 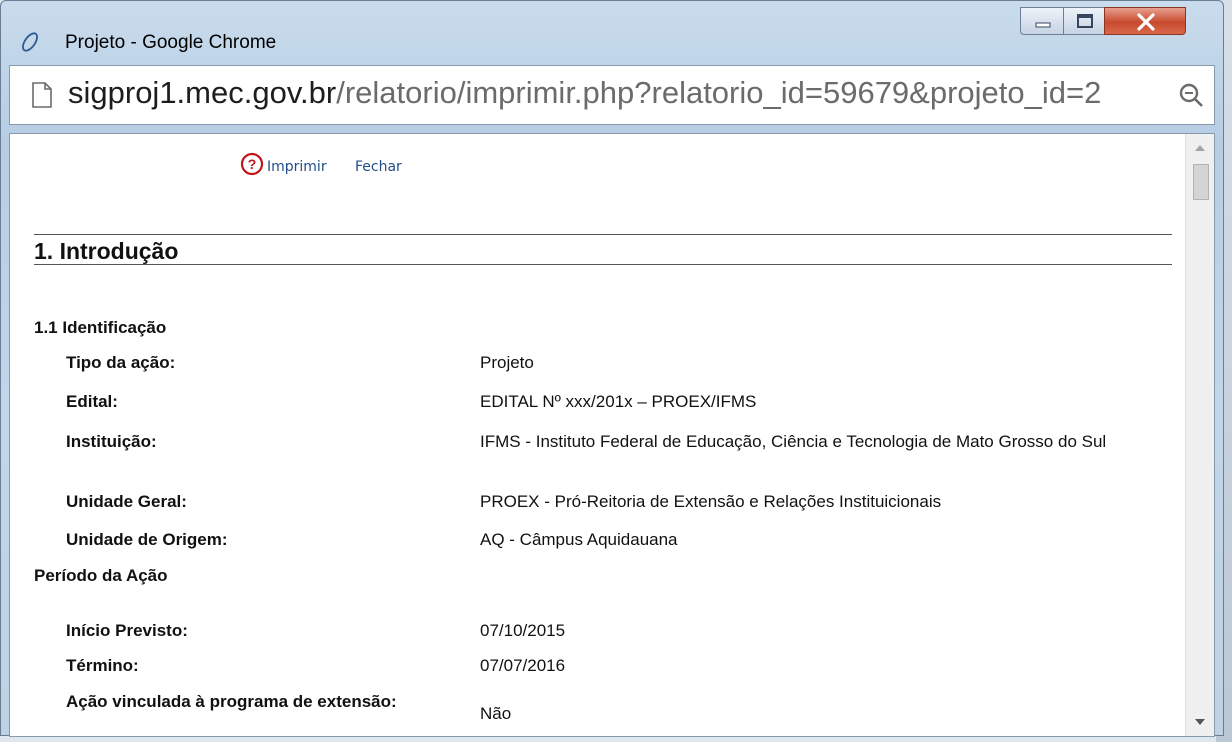 What do you see at coordinates (202, 92) in the screenshot?
I see `url-host: sigproj1.mec.gov.br` at bounding box center [202, 92].